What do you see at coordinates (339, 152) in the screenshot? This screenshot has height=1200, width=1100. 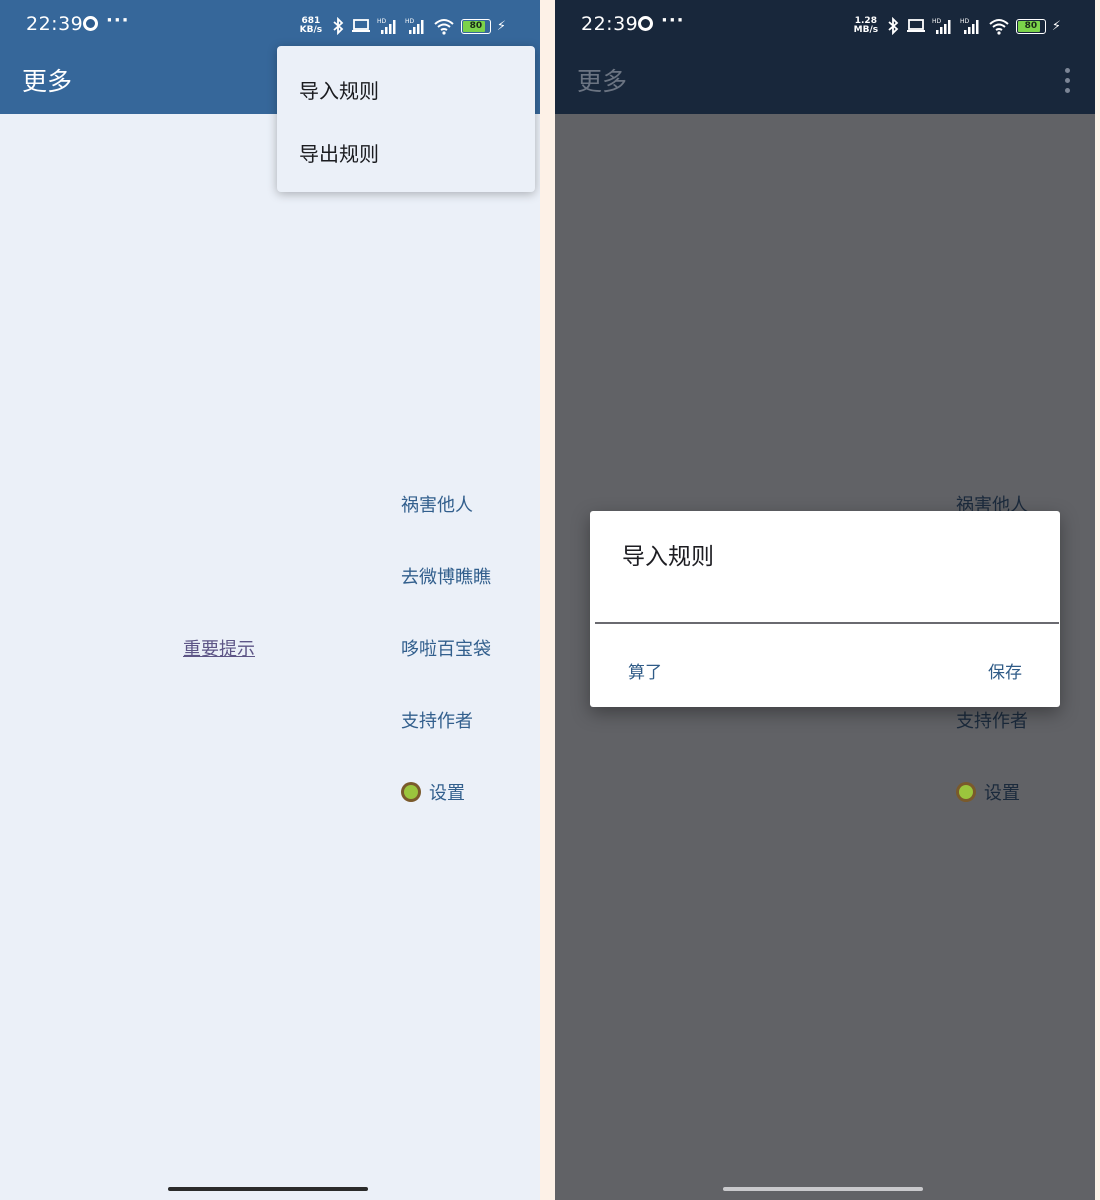 I see `menu-item-export-rules: 导出规则` at bounding box center [339, 152].